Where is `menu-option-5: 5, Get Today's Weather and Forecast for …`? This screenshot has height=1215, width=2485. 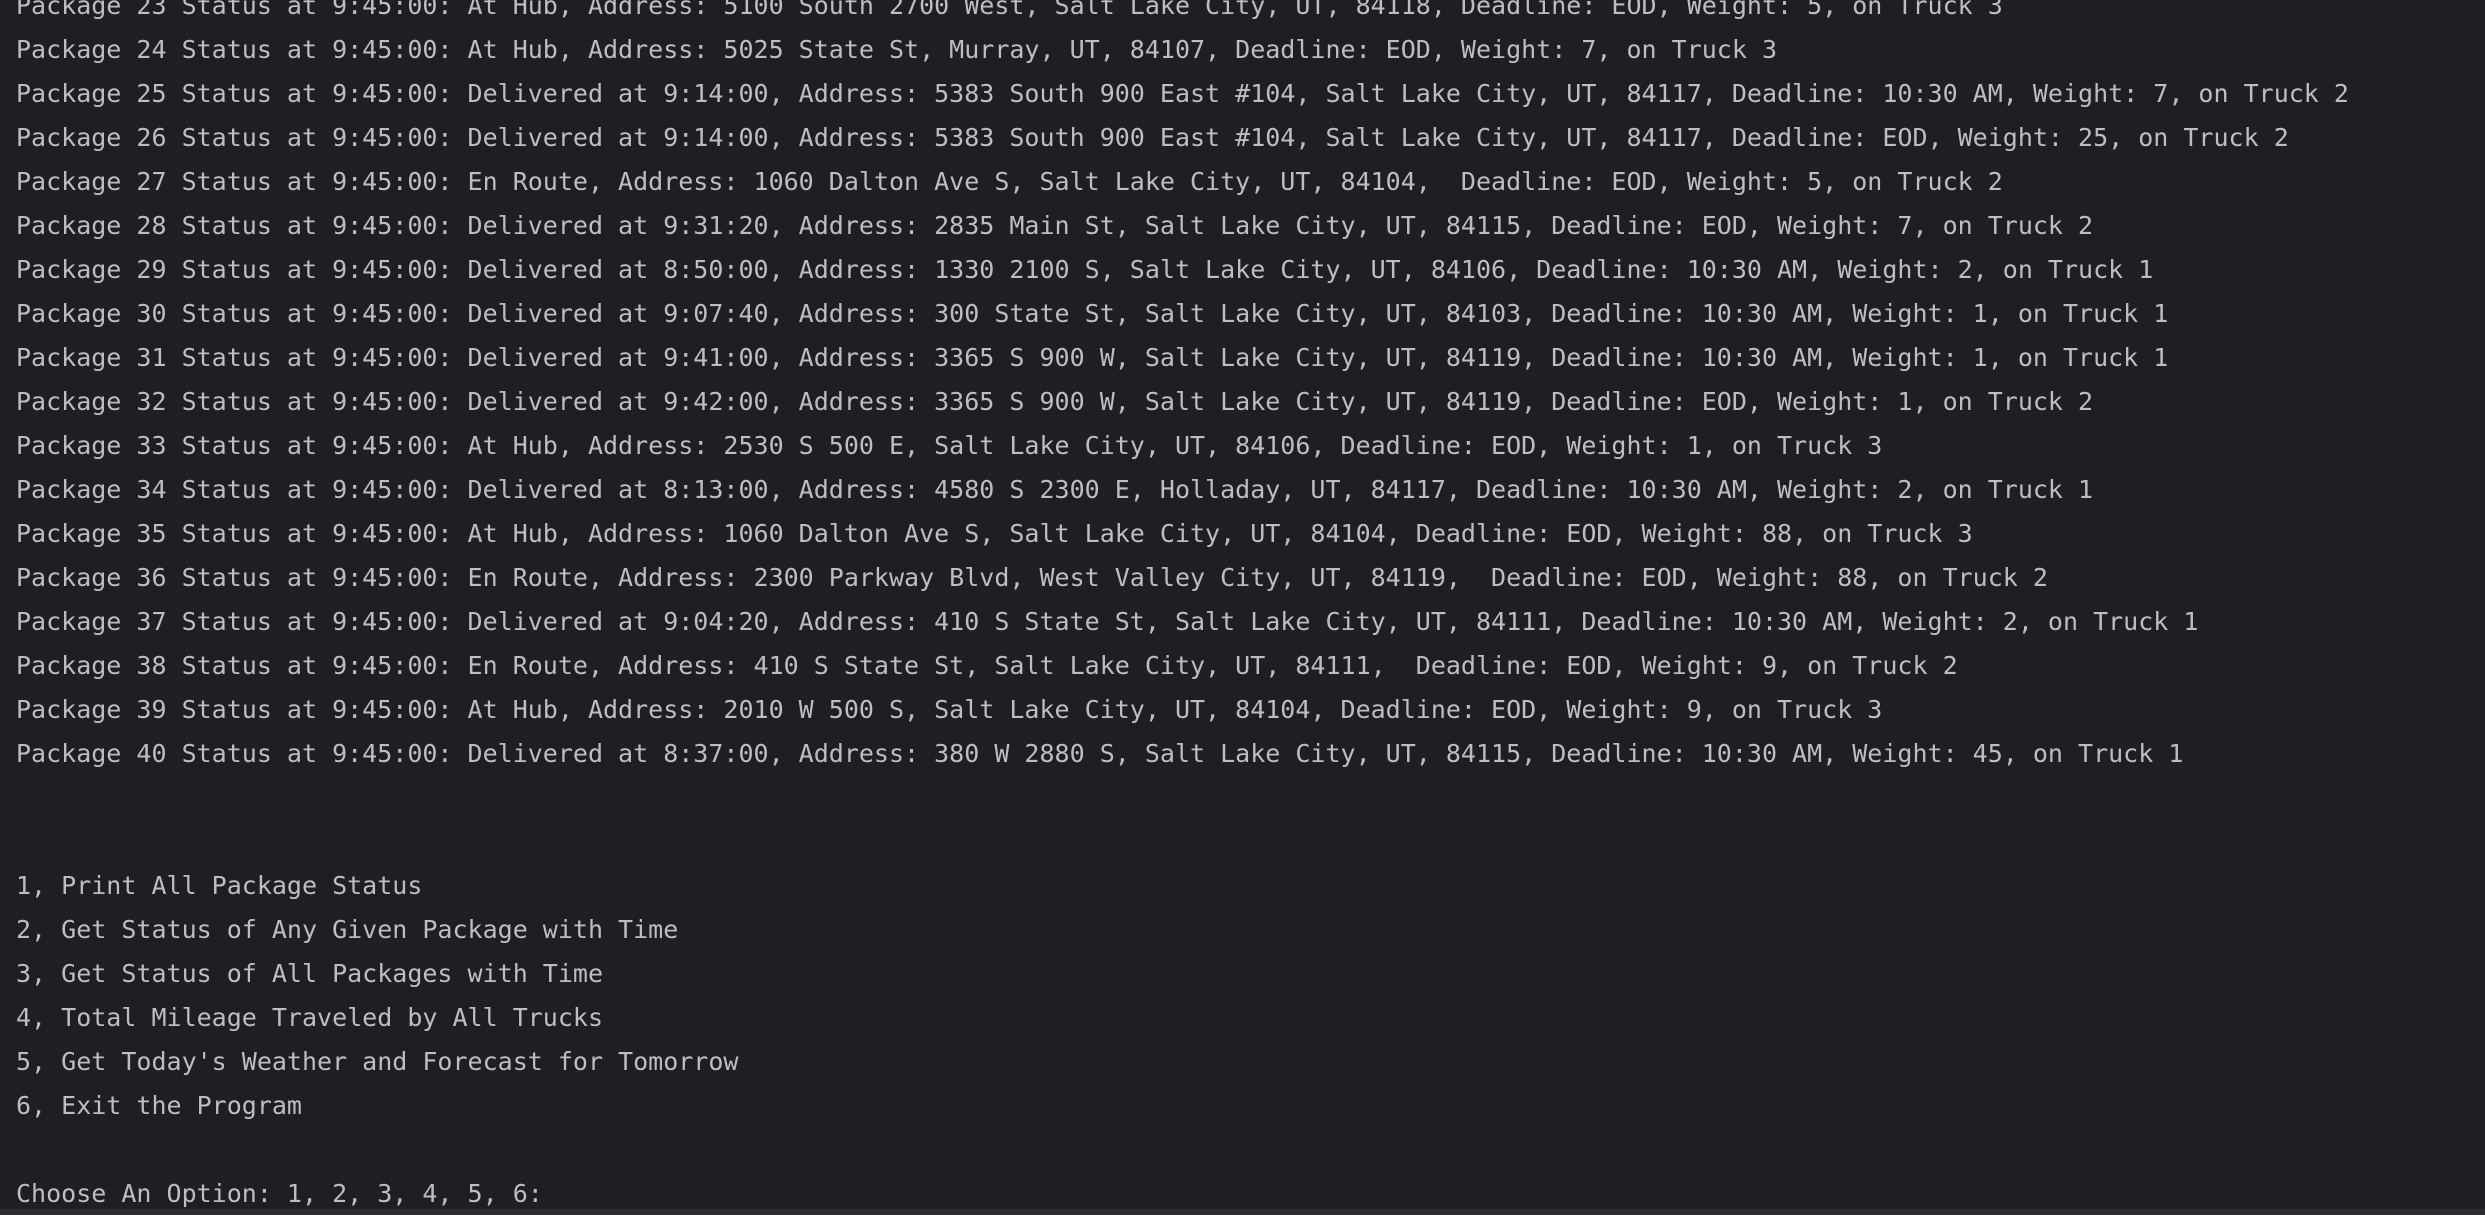
menu-option-5: 5, Get Today's Weather and Forecast for … is located at coordinates (377, 1061).